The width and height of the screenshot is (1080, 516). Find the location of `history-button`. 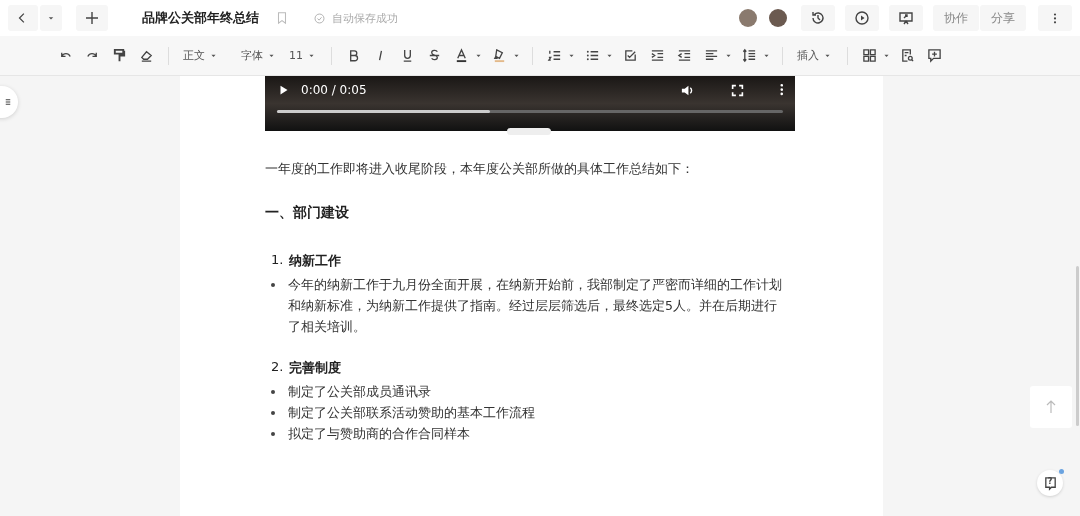

history-button is located at coordinates (818, 18).